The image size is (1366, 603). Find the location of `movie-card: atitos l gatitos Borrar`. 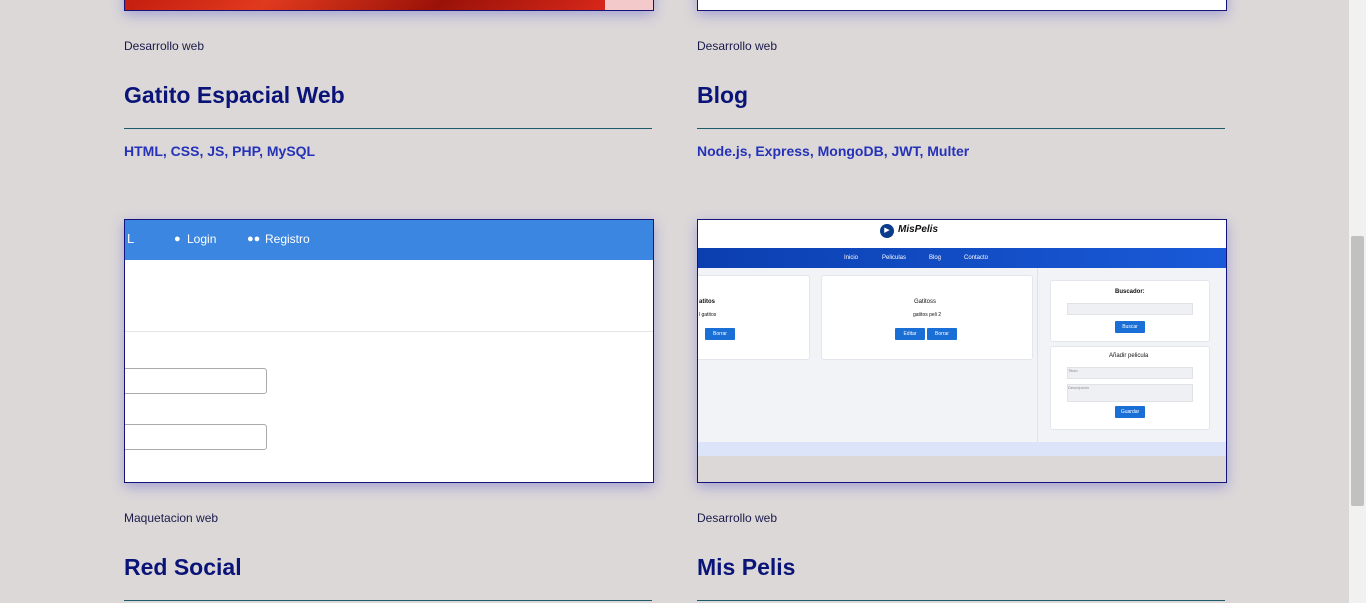

movie-card: atitos l gatitos Borrar is located at coordinates (754, 317).